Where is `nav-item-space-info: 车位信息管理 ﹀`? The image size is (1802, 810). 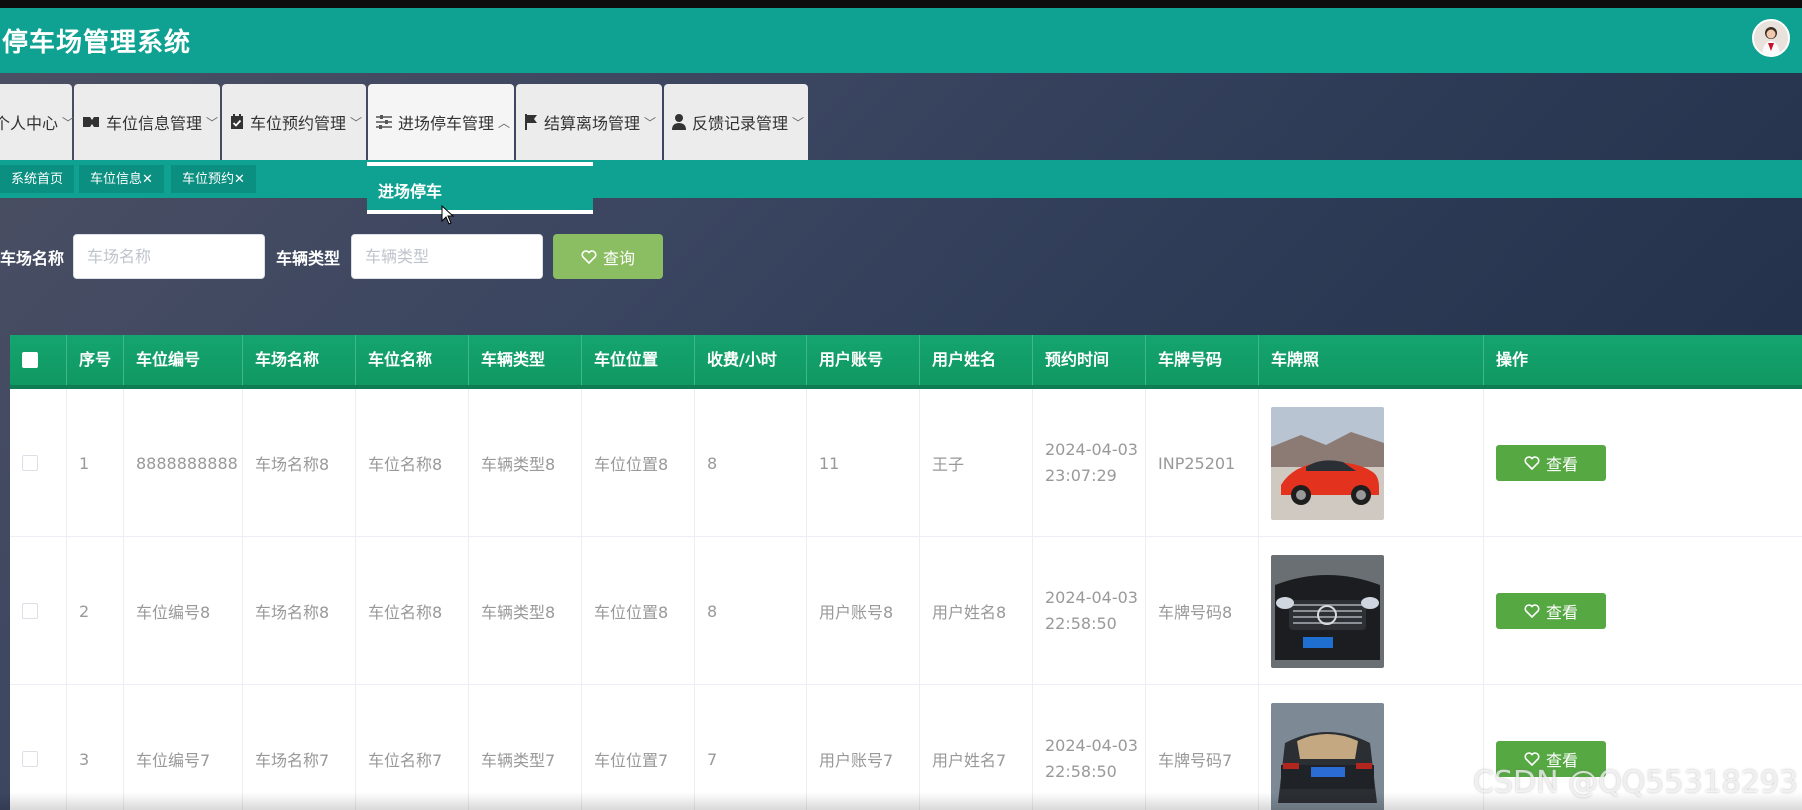 nav-item-space-info: 车位信息管理 ﹀ is located at coordinates (147, 122).